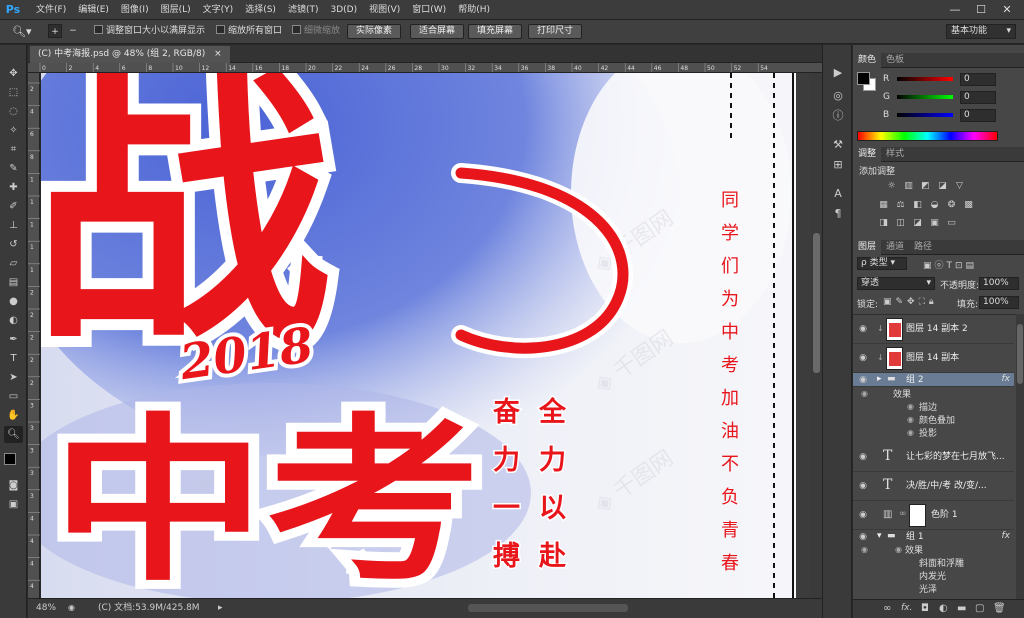  Describe the element at coordinates (130, 54) in the screenshot. I see `document-tab: (C) 中考海报.psd @ 48% (组 2, RGB/8) ×` at that location.